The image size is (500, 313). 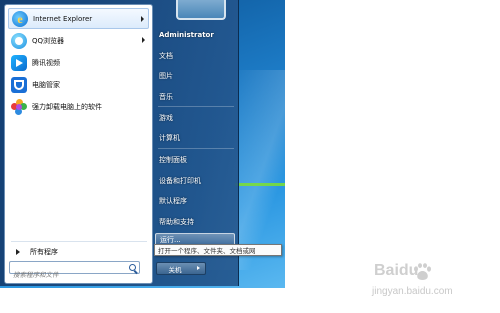 I want to click on user-name-link: Administrator, so click(x=197, y=34).